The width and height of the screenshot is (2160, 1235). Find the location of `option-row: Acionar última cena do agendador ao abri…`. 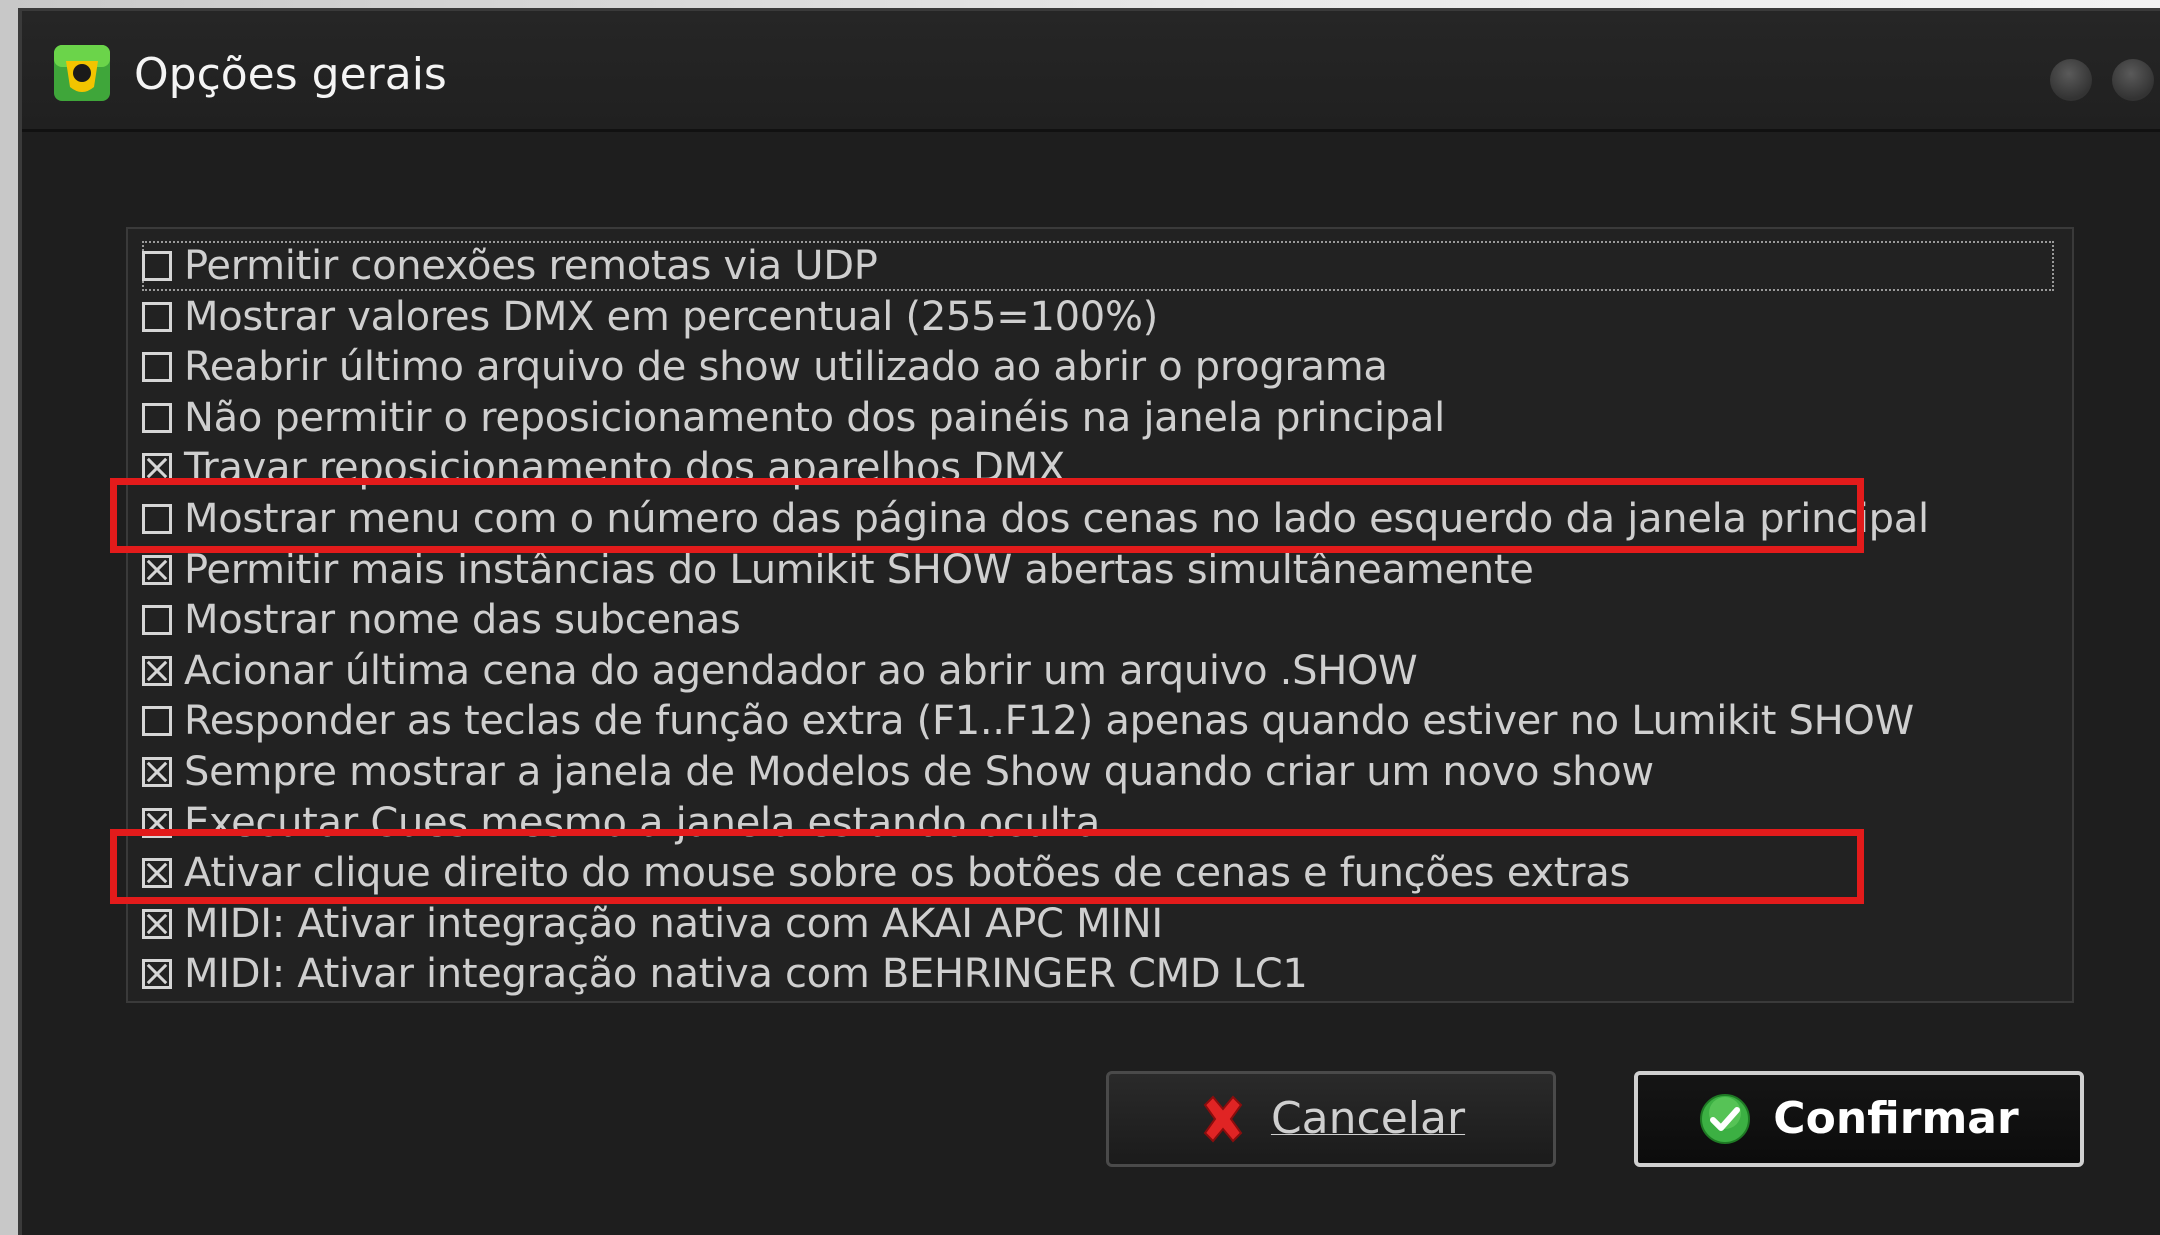

option-row: Acionar última cena do agendador ao abri… is located at coordinates (780, 671).